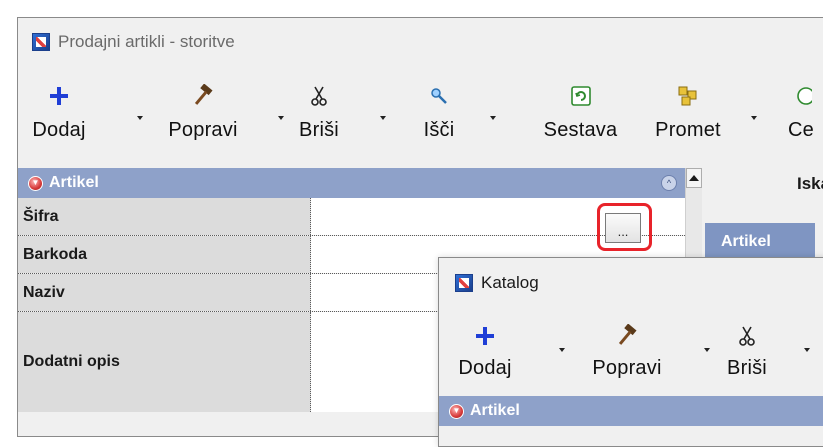 The image size is (823, 447). Describe the element at coordinates (694, 178) in the screenshot. I see `scroll-up-arrow` at that location.